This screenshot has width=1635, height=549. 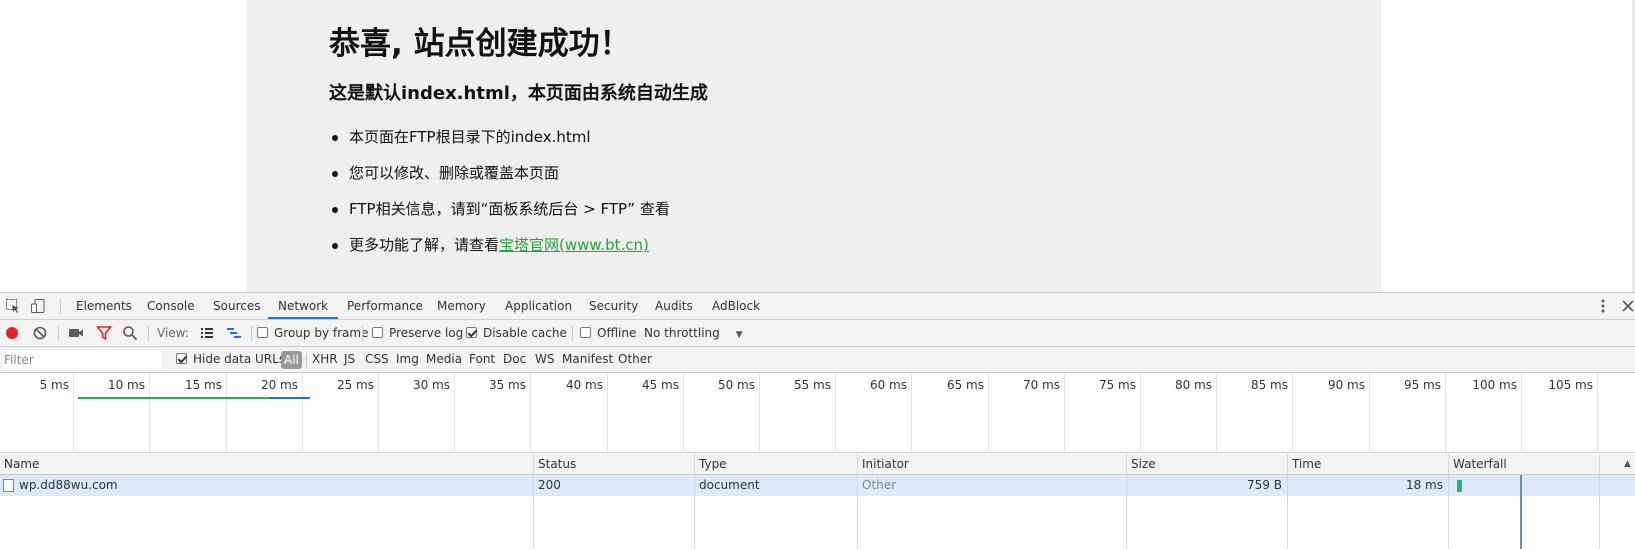 I want to click on hide-data-urls-checkbox: Hide data URLs, so click(x=230, y=359).